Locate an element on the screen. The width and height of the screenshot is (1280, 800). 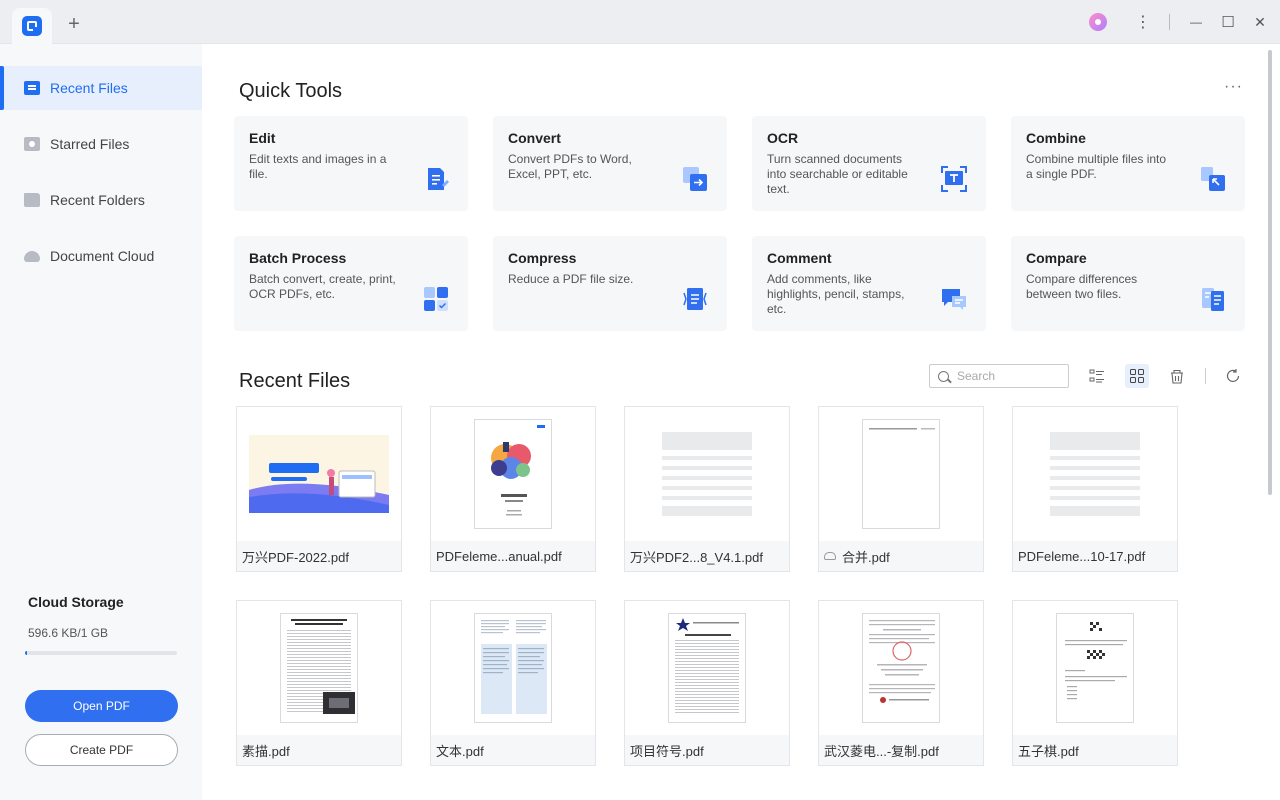
file-card: PDFeleme...10-17.pdf is located at coordinates (1095, 489).